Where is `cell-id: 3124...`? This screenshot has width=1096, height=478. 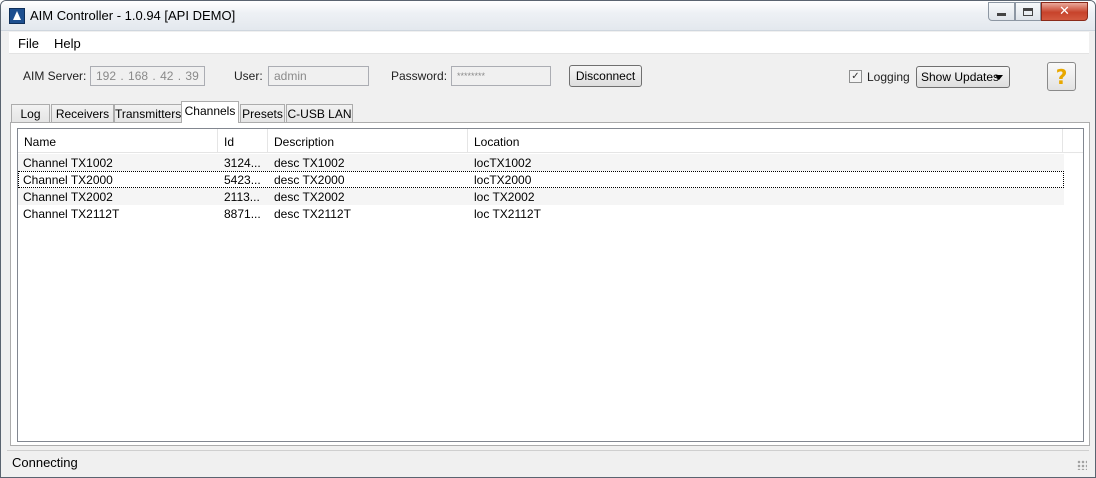
cell-id: 3124... is located at coordinates (242, 163).